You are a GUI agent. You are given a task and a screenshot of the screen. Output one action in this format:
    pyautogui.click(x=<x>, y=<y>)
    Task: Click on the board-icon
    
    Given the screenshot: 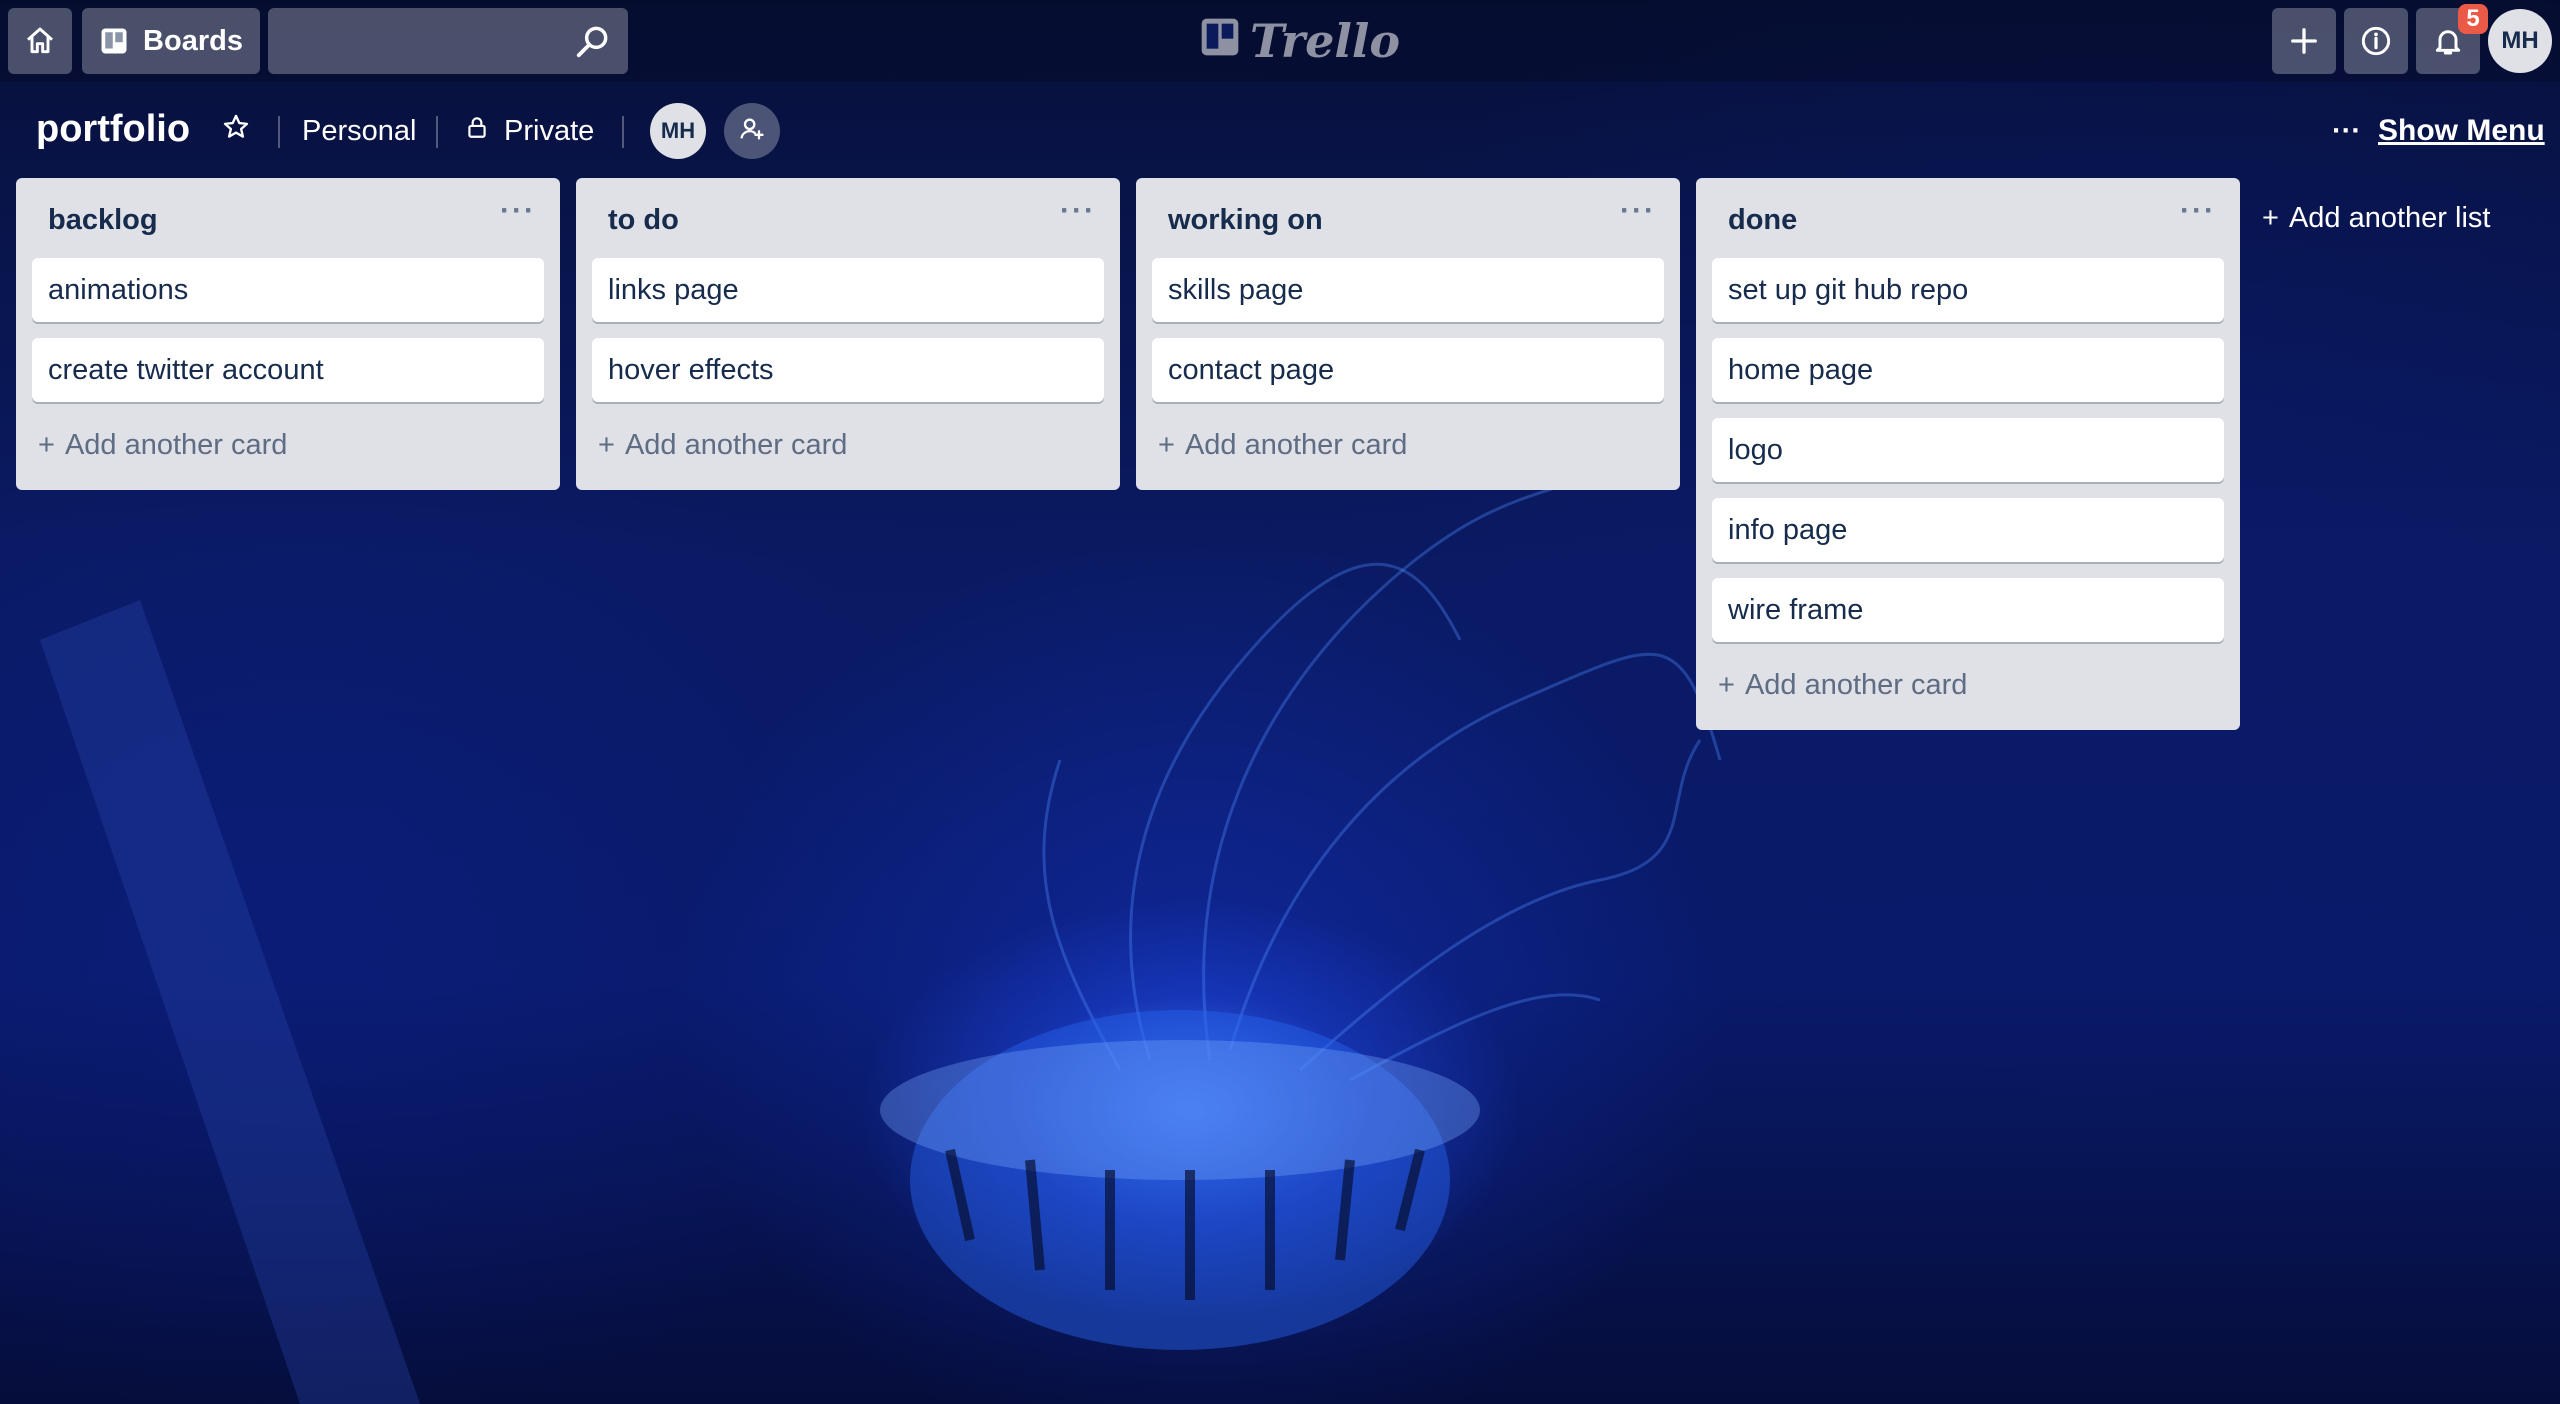 What is the action you would take?
    pyautogui.click(x=114, y=41)
    